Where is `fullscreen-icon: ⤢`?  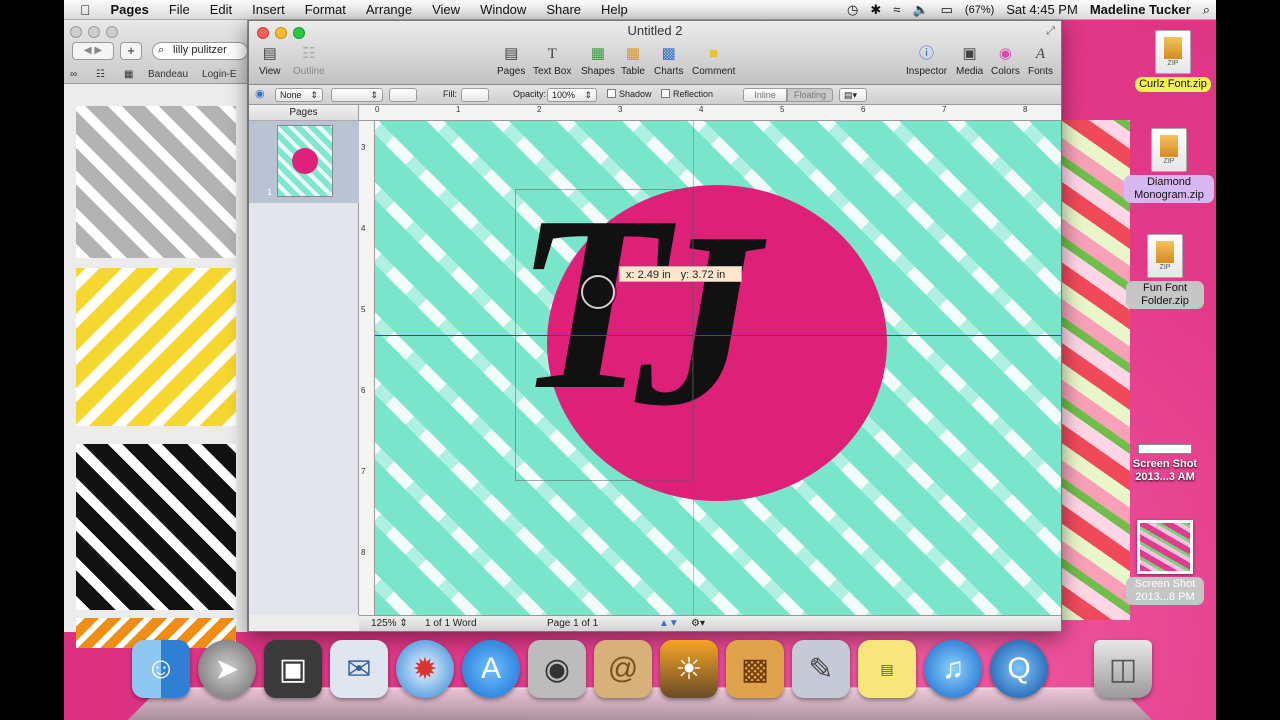
fullscreen-icon: ⤢ is located at coordinates (1050, 31).